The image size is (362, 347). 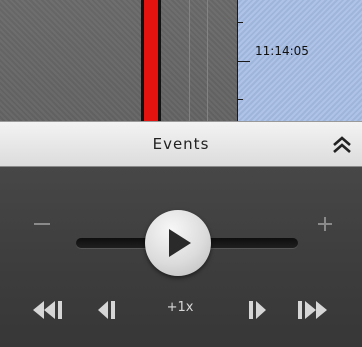 I want to click on speed-decrease-button, so click(x=42, y=224).